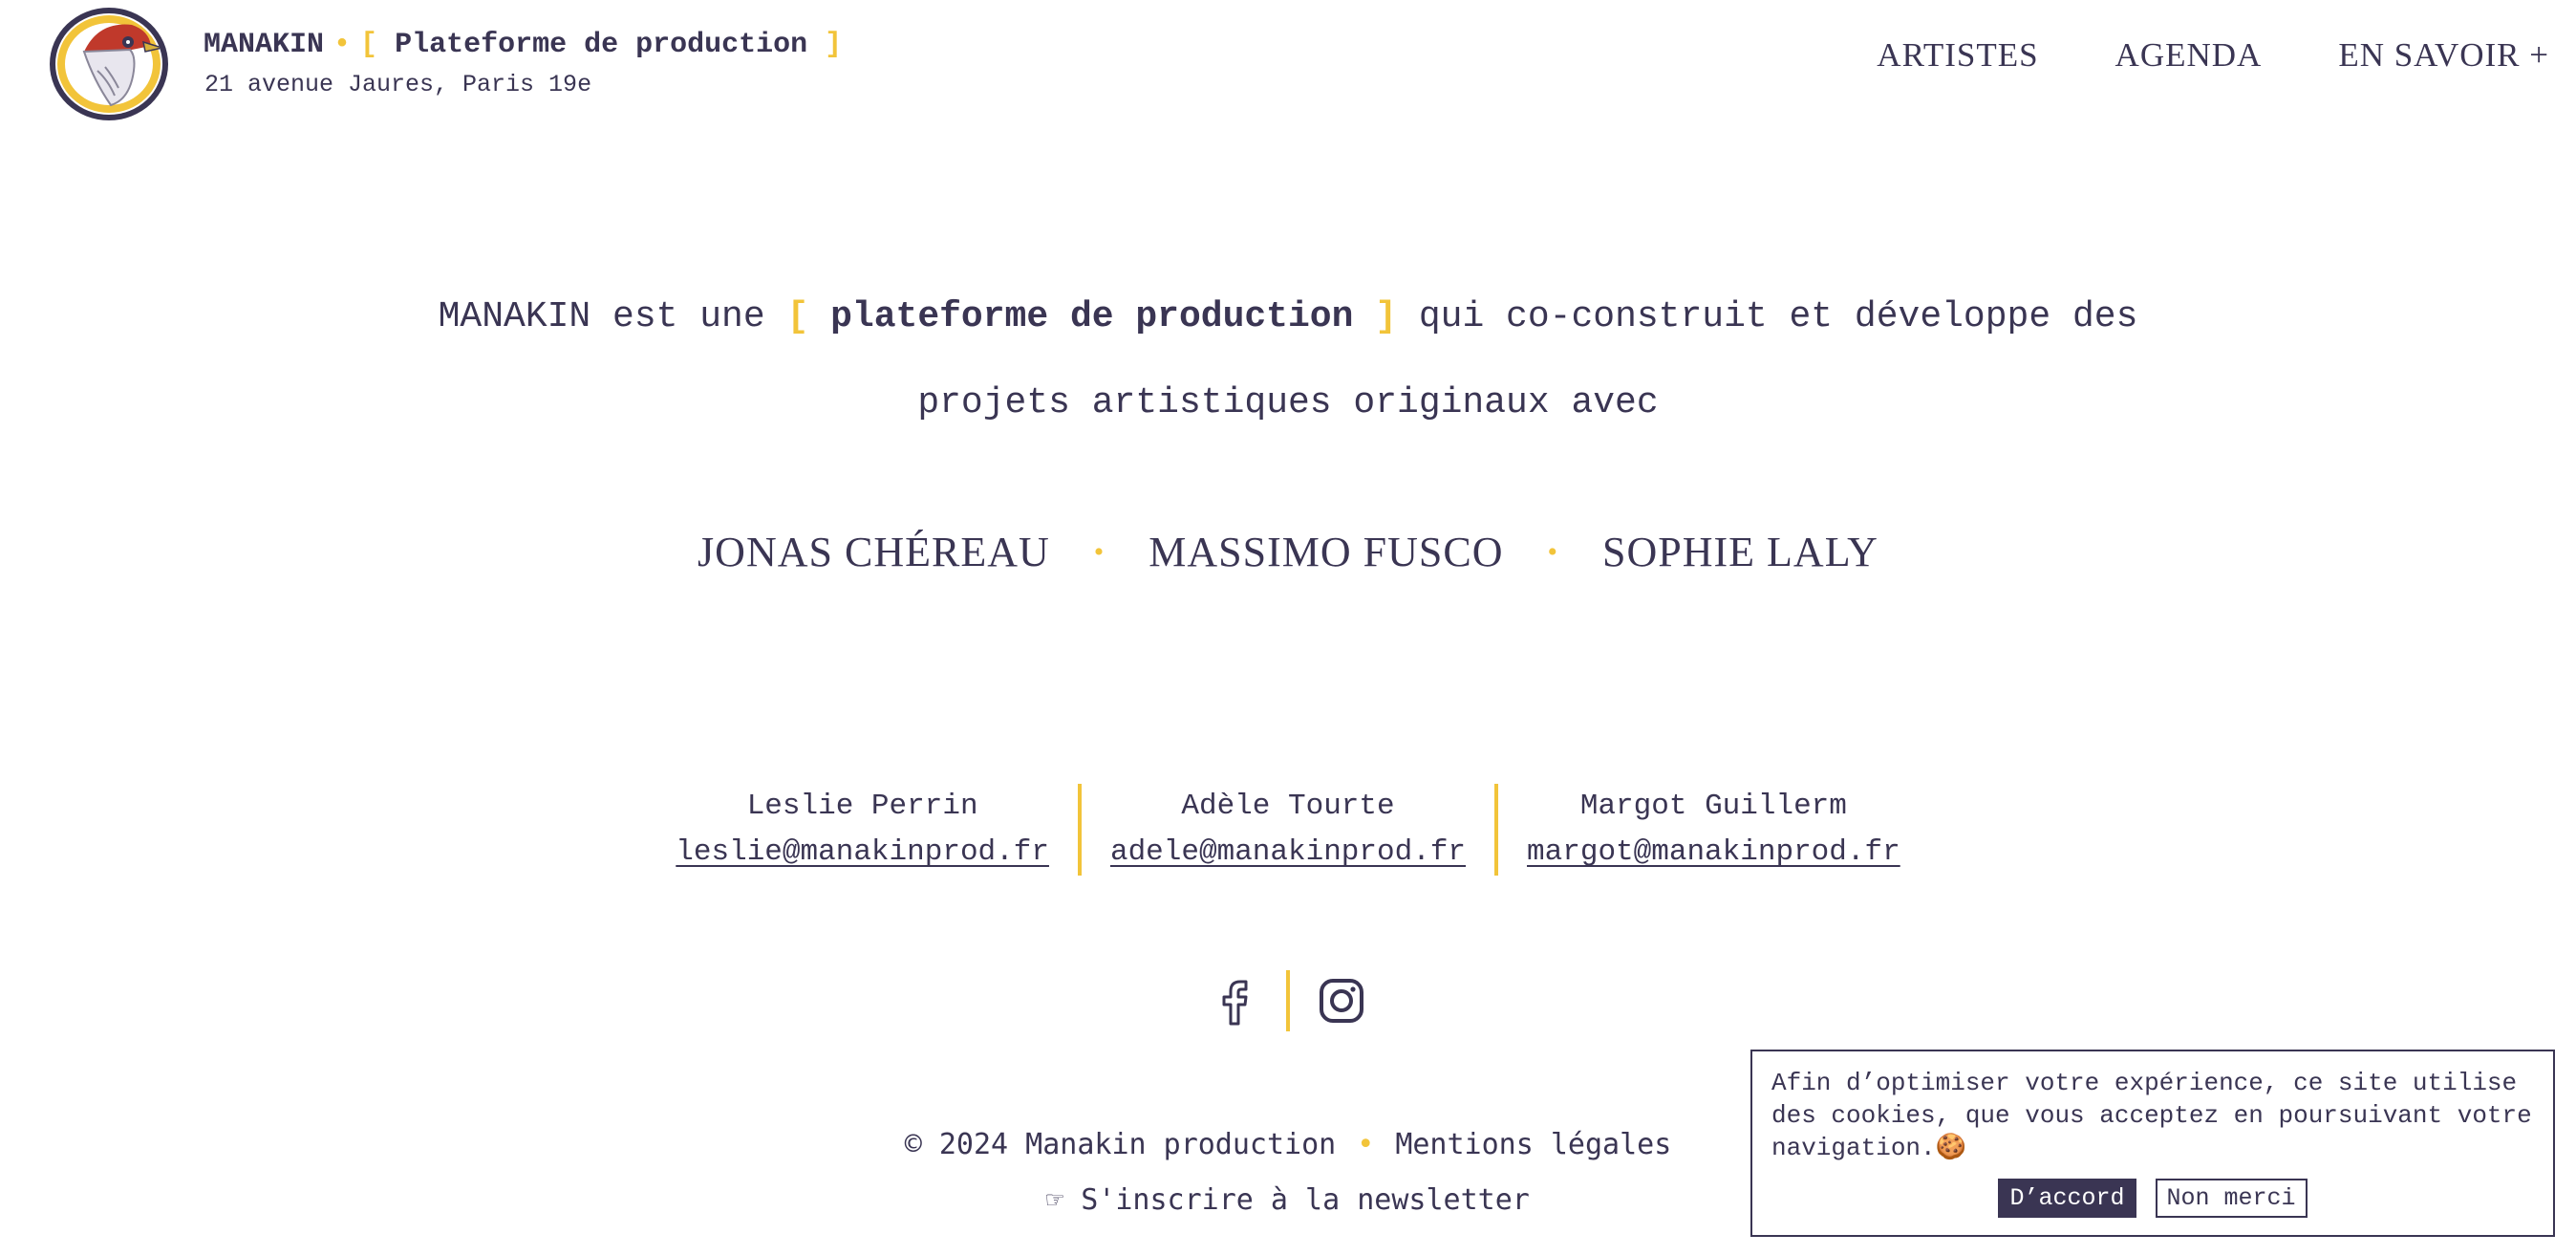 Image resolution: width=2576 pixels, height=1256 pixels. Describe the element at coordinates (1288, 402) in the screenshot. I see `intro-line-2: projets artistiques originaux avec` at that location.